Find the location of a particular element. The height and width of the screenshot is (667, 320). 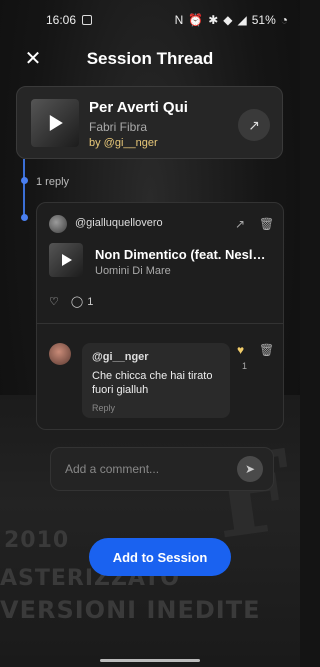

battery-percent: 51% is located at coordinates (263, 20).